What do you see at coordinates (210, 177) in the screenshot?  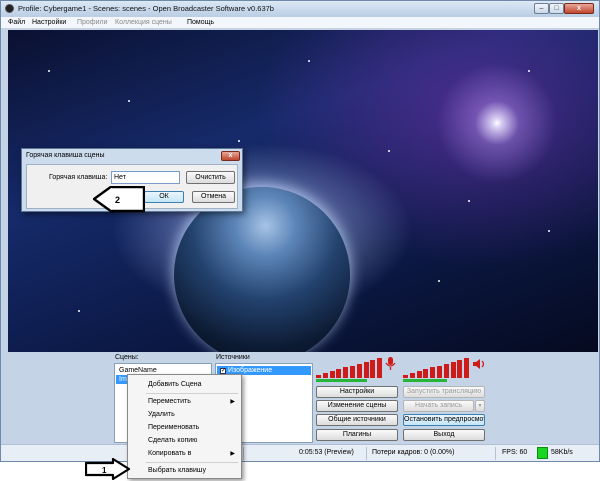 I see `clear-hotkey-button: Очистить` at bounding box center [210, 177].